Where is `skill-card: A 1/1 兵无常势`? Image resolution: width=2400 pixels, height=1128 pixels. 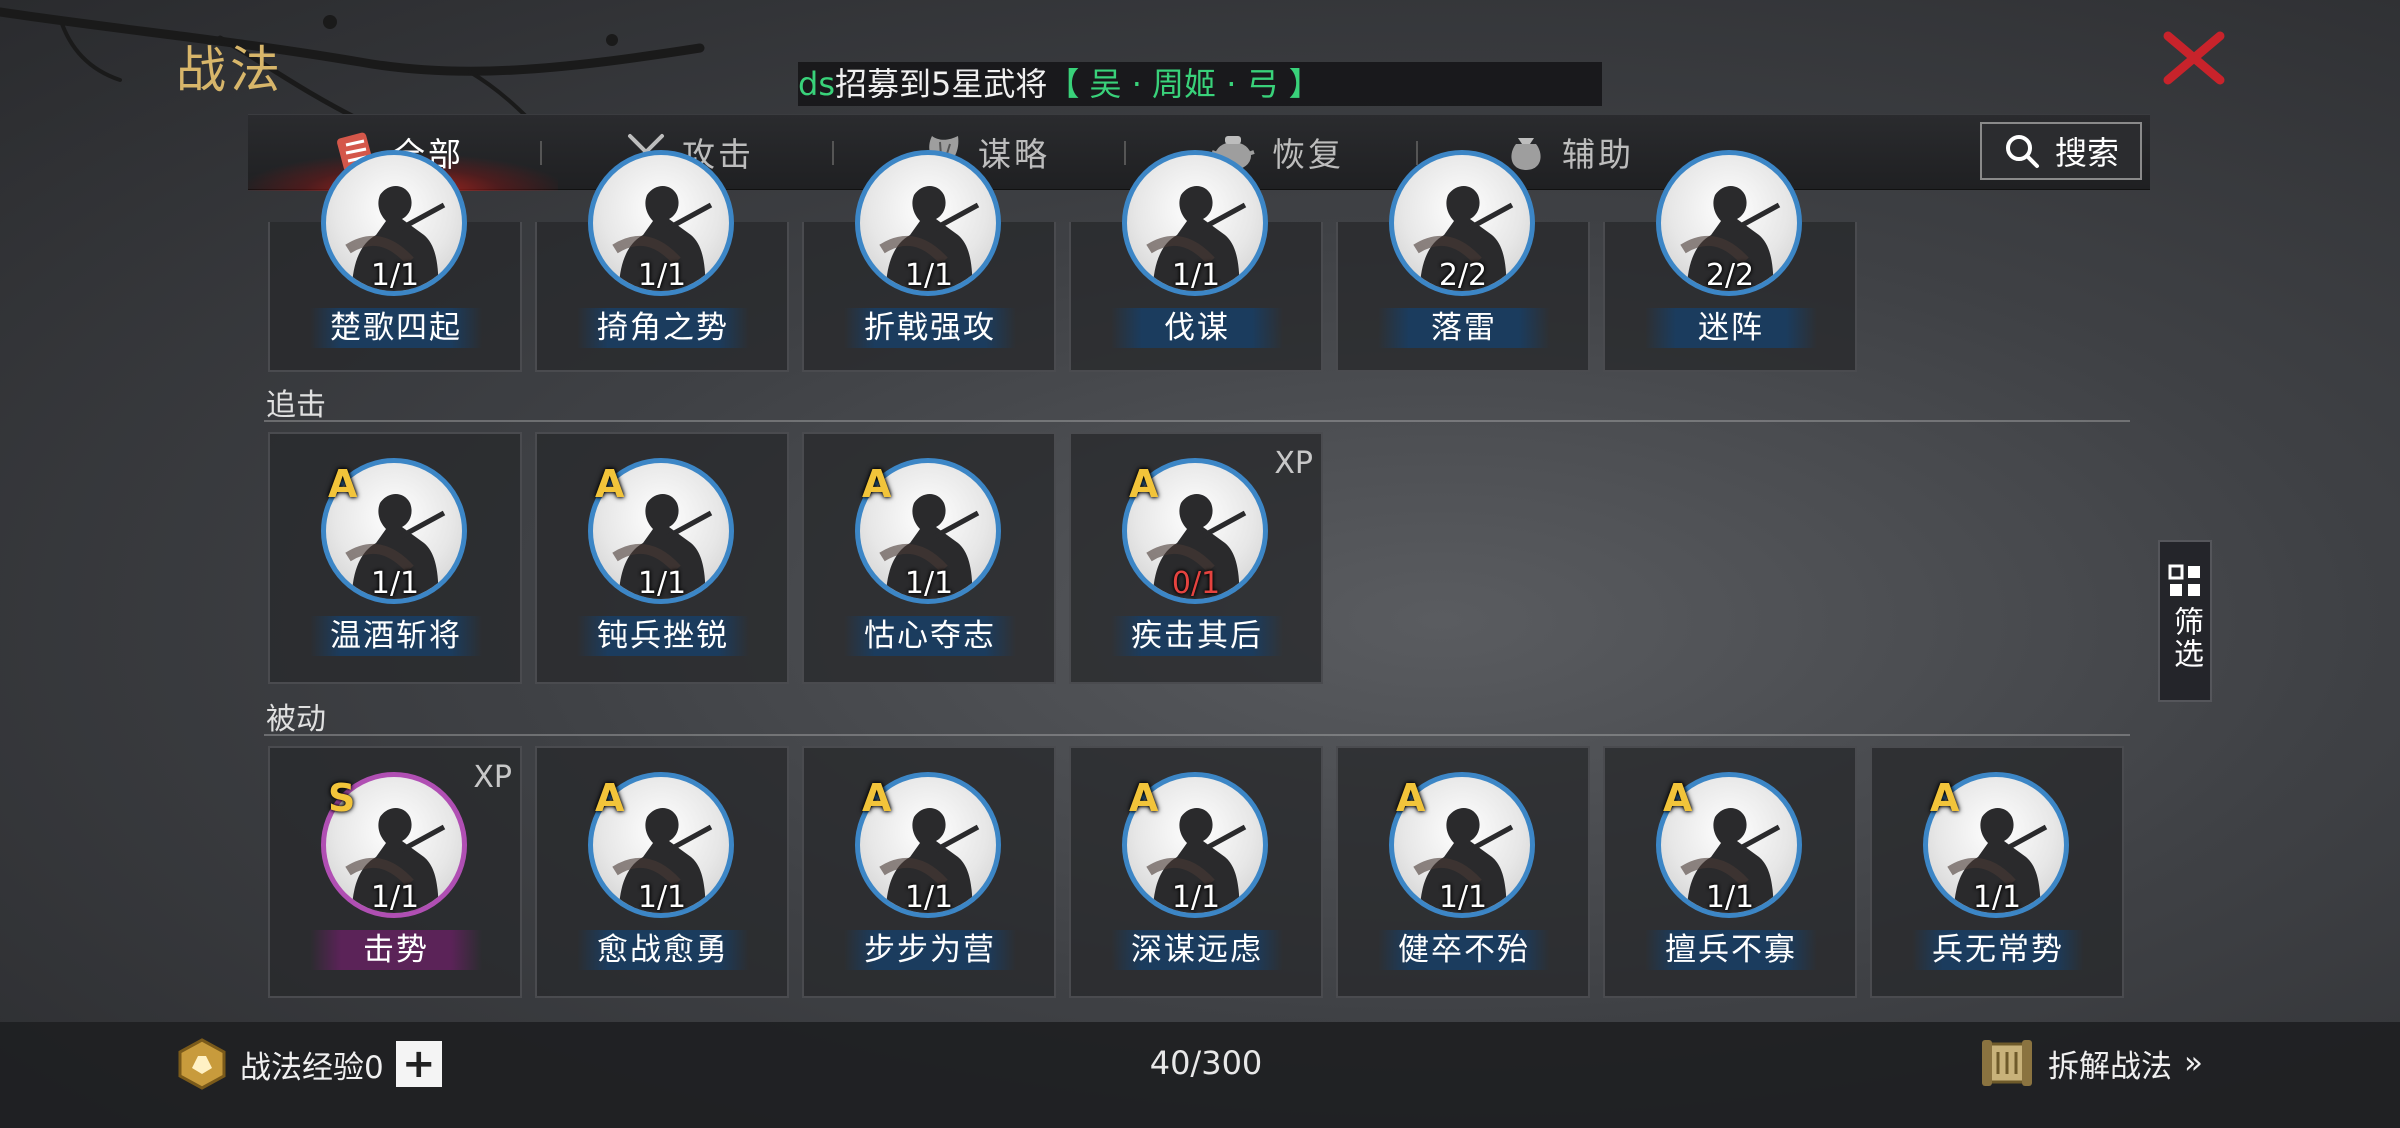
skill-card: A 1/1 兵无常势 is located at coordinates (1997, 872).